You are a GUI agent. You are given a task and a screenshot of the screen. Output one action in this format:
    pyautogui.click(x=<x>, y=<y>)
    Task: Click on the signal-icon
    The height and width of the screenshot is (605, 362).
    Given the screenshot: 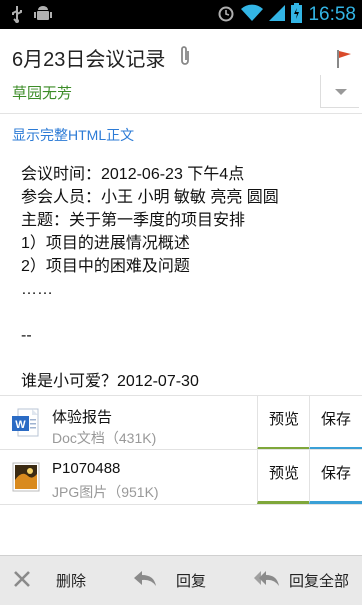 What is the action you would take?
    pyautogui.click(x=277, y=15)
    